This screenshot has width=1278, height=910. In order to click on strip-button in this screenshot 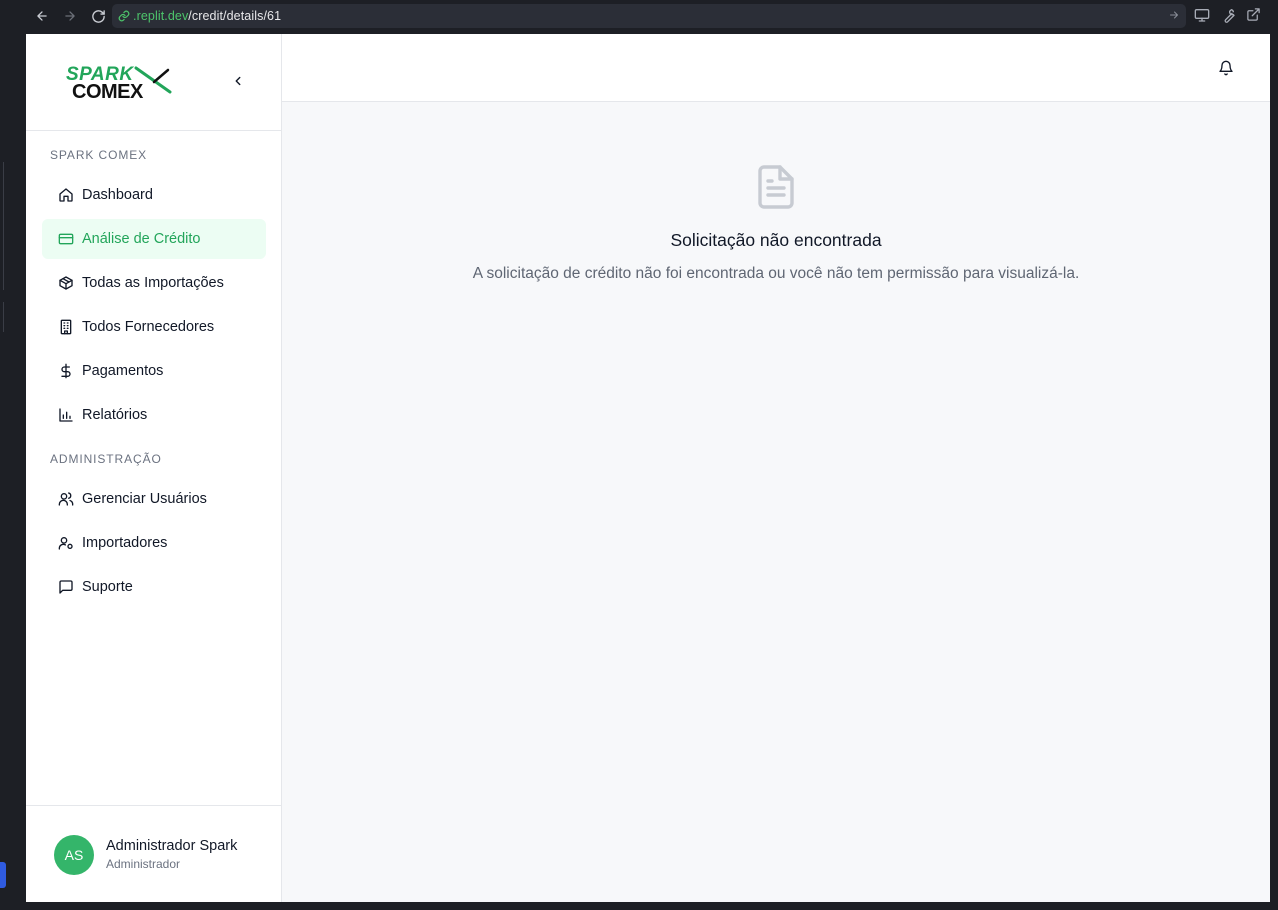, I will do `click(3, 875)`.